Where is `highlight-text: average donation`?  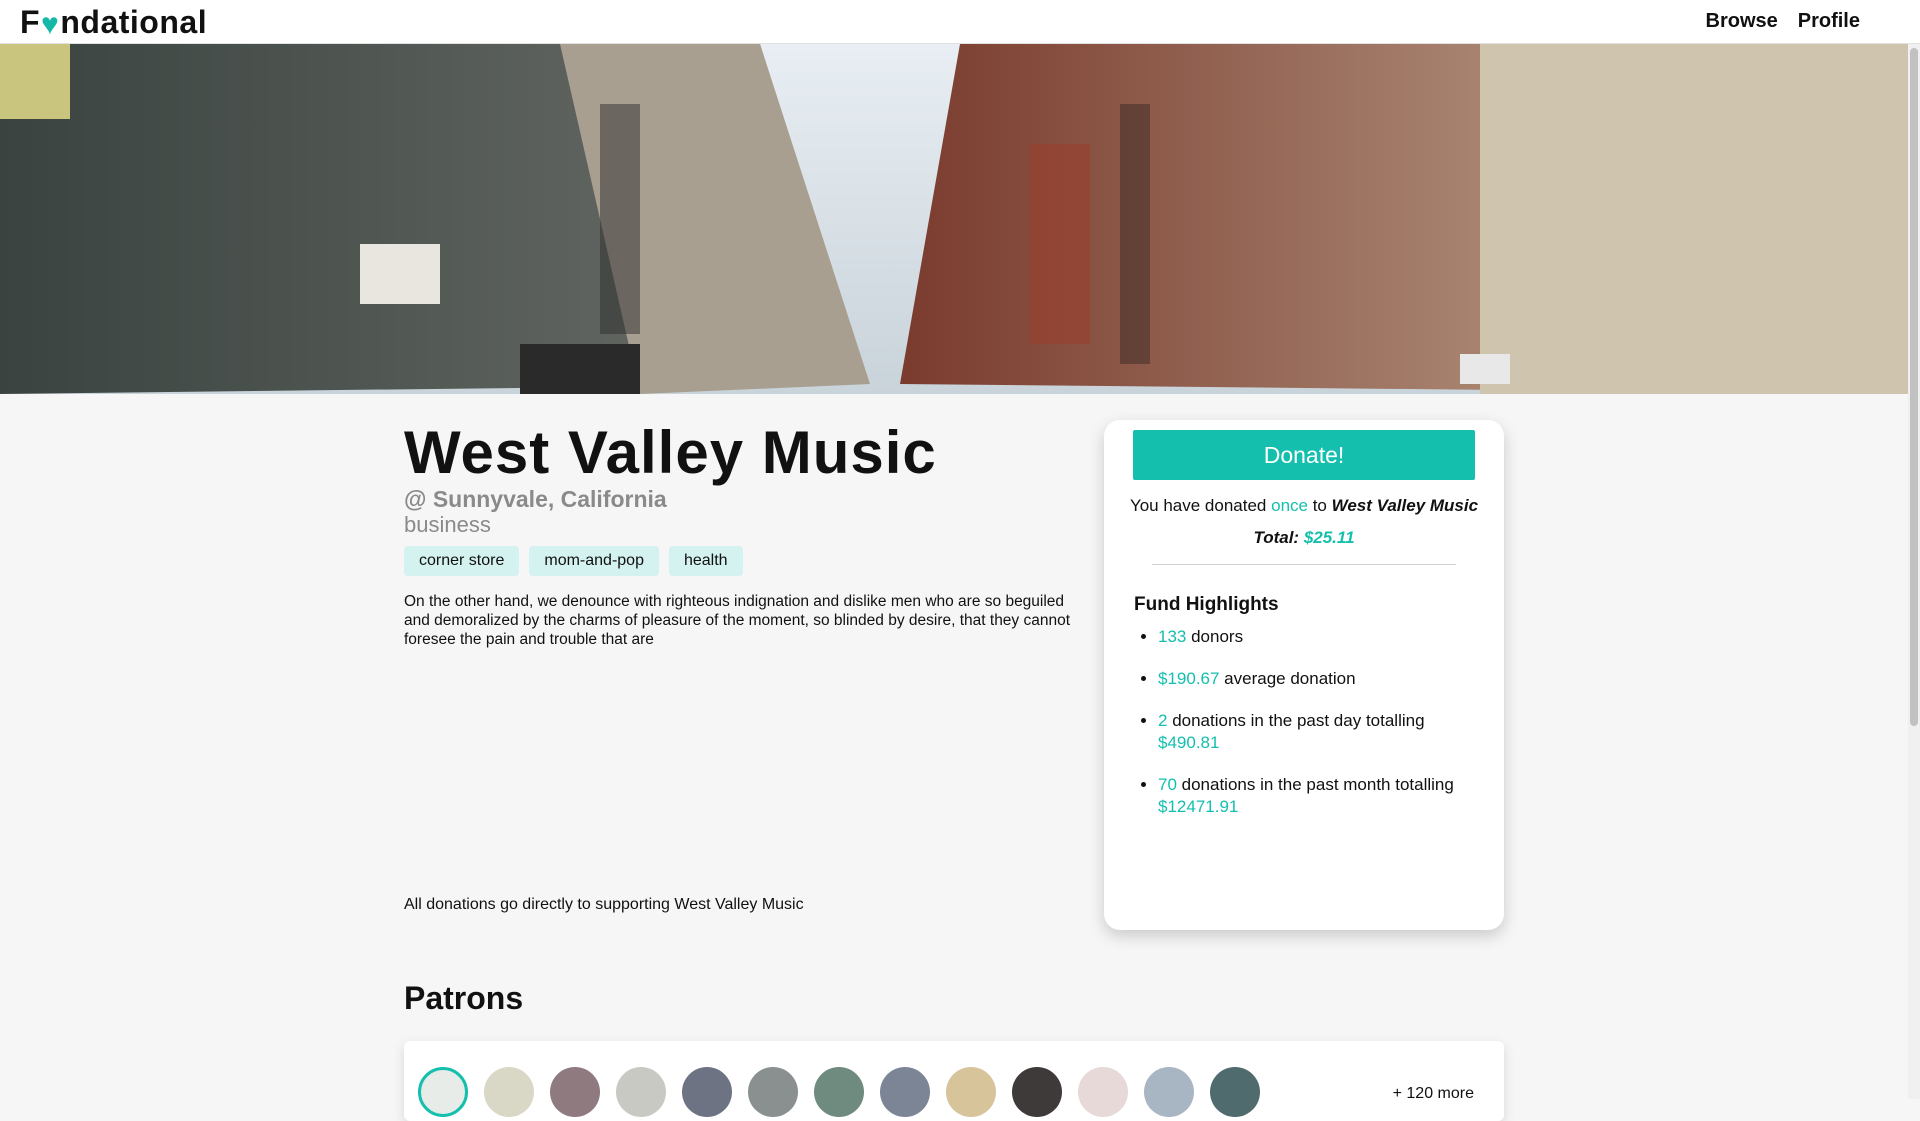
highlight-text: average donation is located at coordinates (1287, 678).